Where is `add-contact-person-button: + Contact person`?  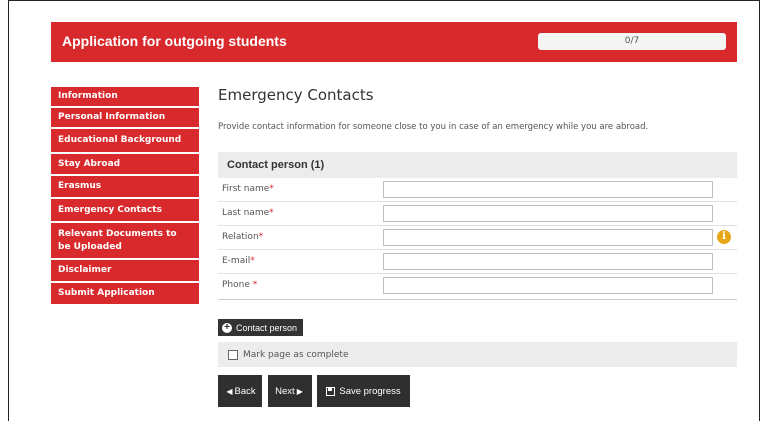
add-contact-person-button: + Contact person is located at coordinates (261, 327).